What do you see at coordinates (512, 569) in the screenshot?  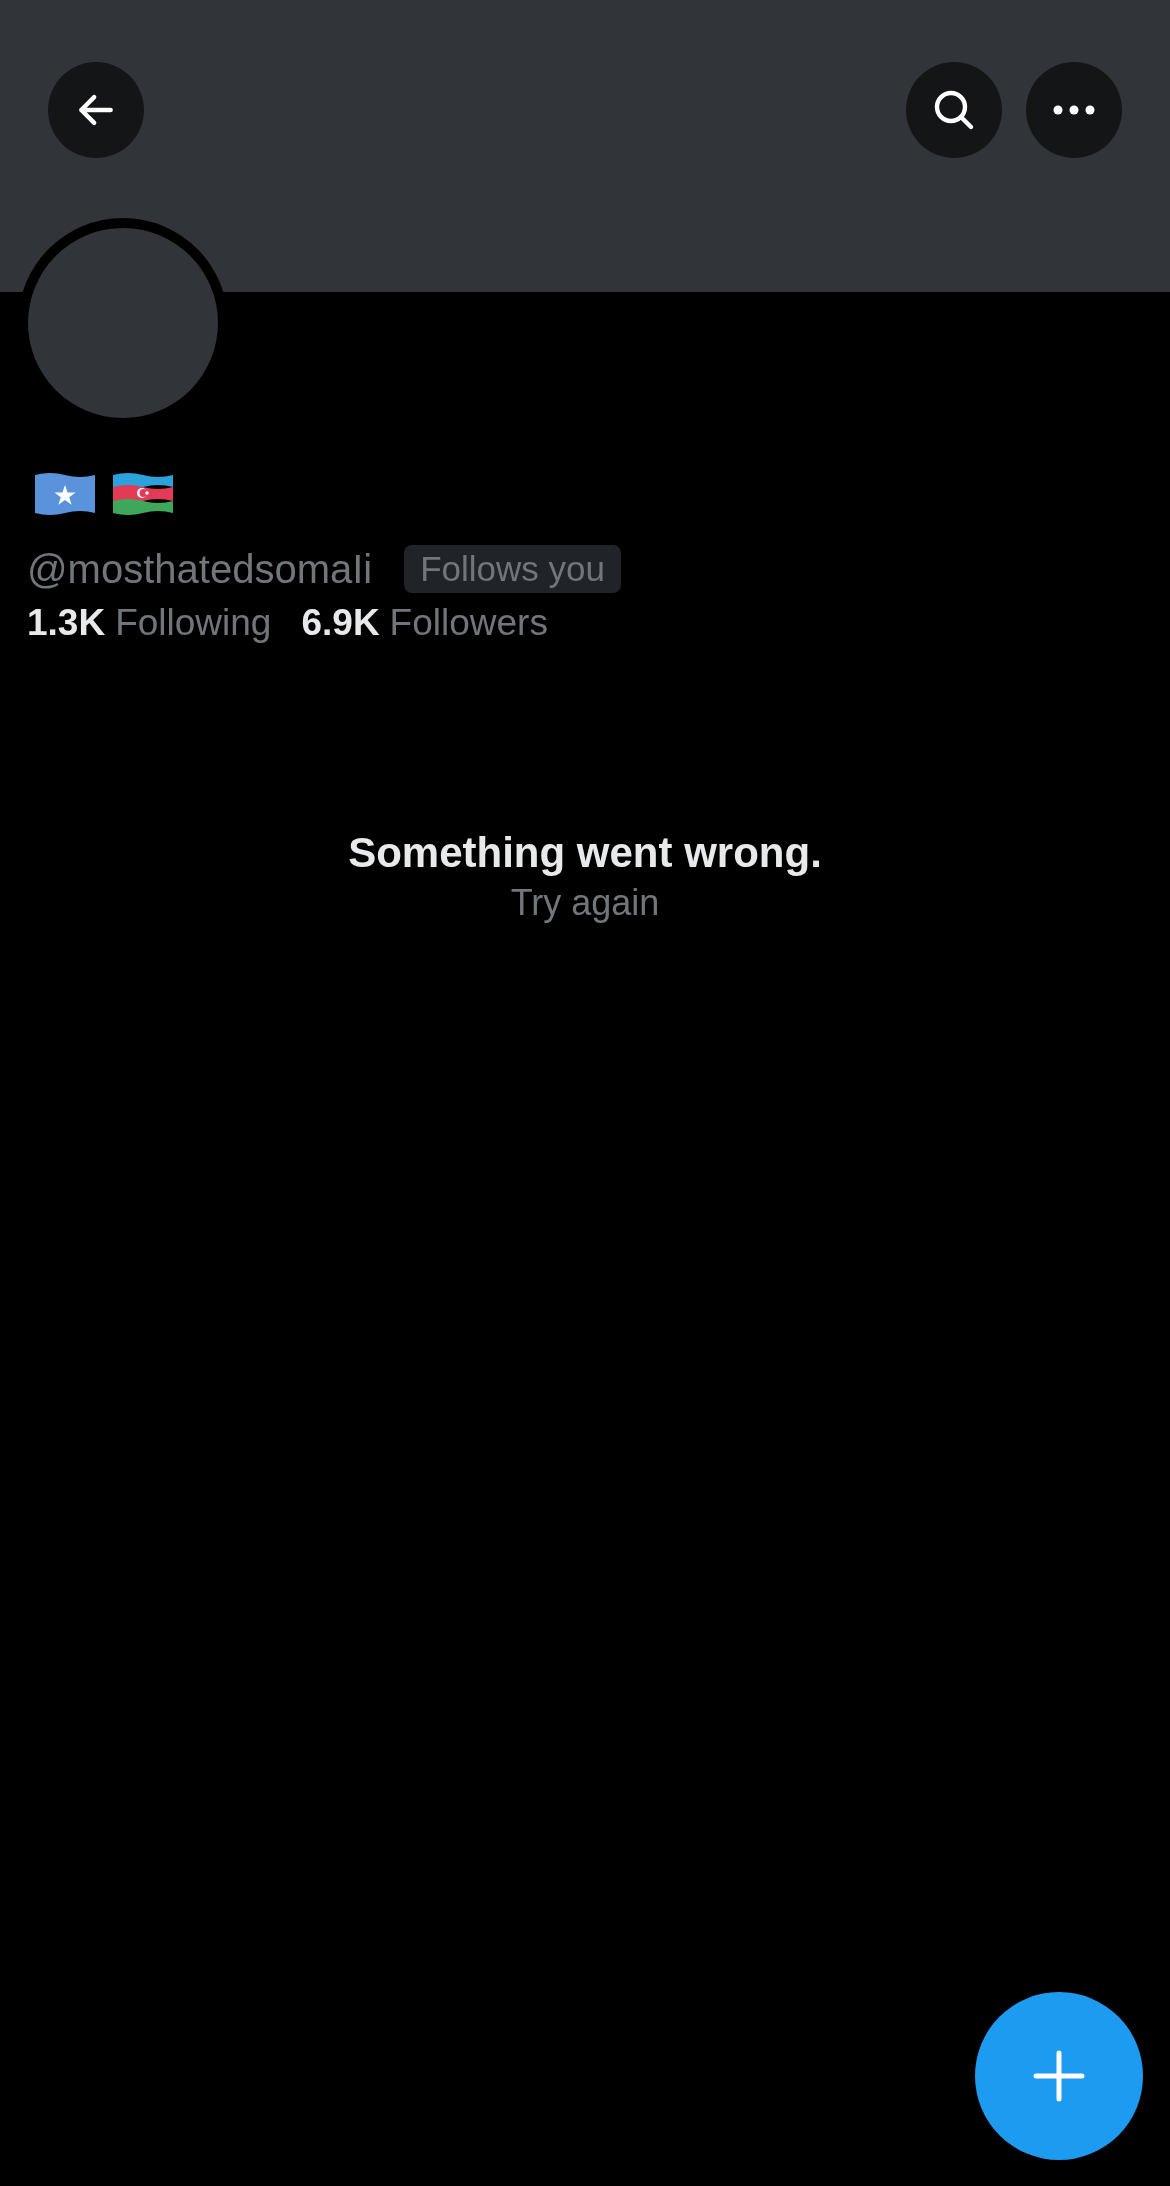 I see `follows-you-badge: Follows you` at bounding box center [512, 569].